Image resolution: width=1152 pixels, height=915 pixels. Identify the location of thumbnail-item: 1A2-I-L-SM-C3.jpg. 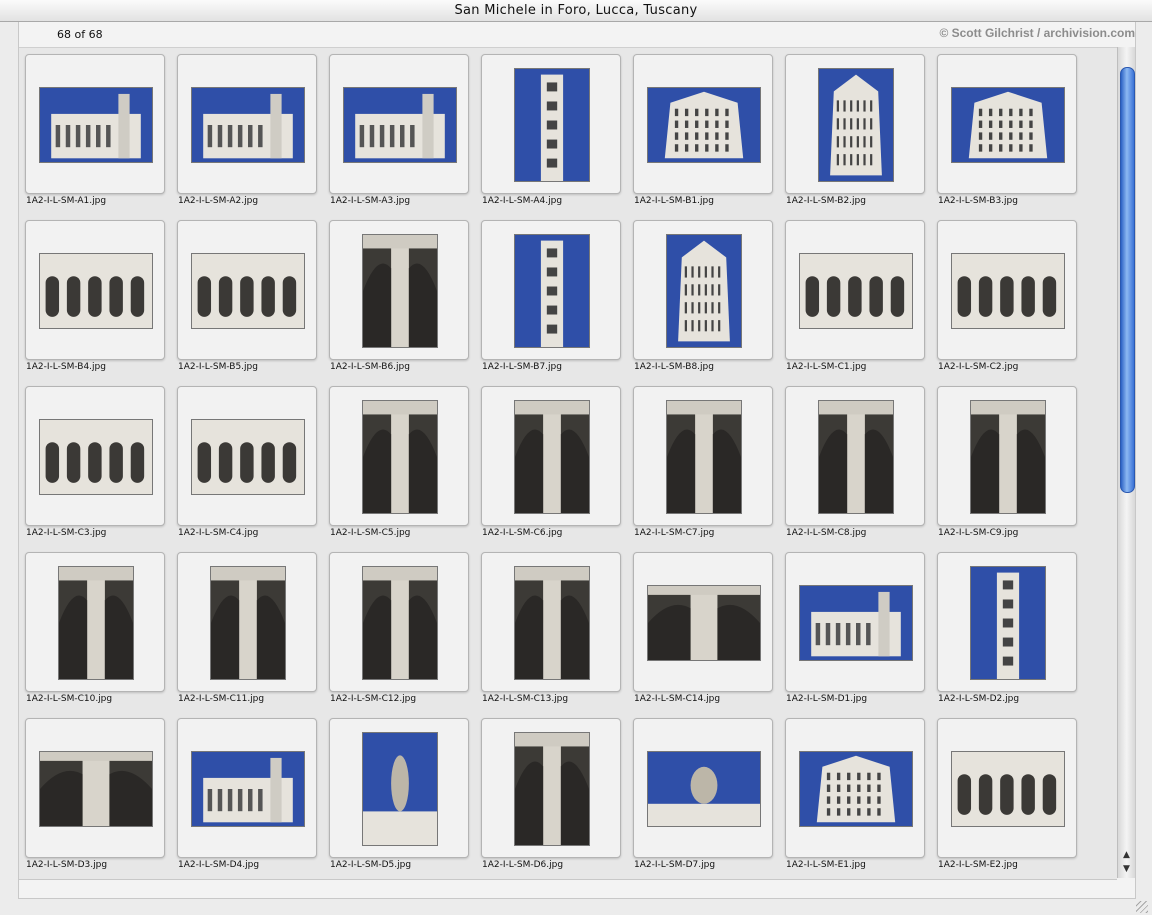
(95, 469).